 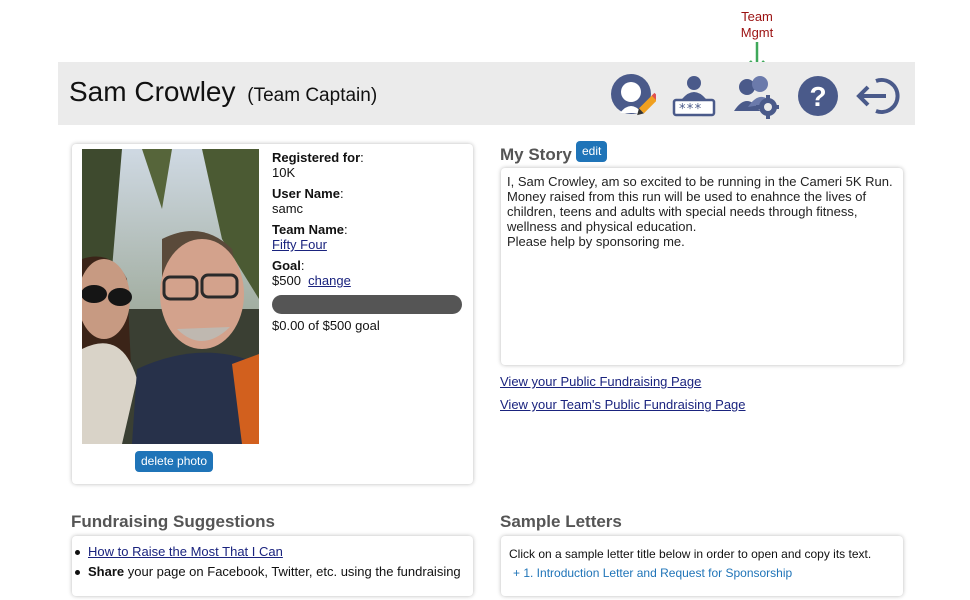 I want to click on user-name: Sam Crowley, so click(x=152, y=91).